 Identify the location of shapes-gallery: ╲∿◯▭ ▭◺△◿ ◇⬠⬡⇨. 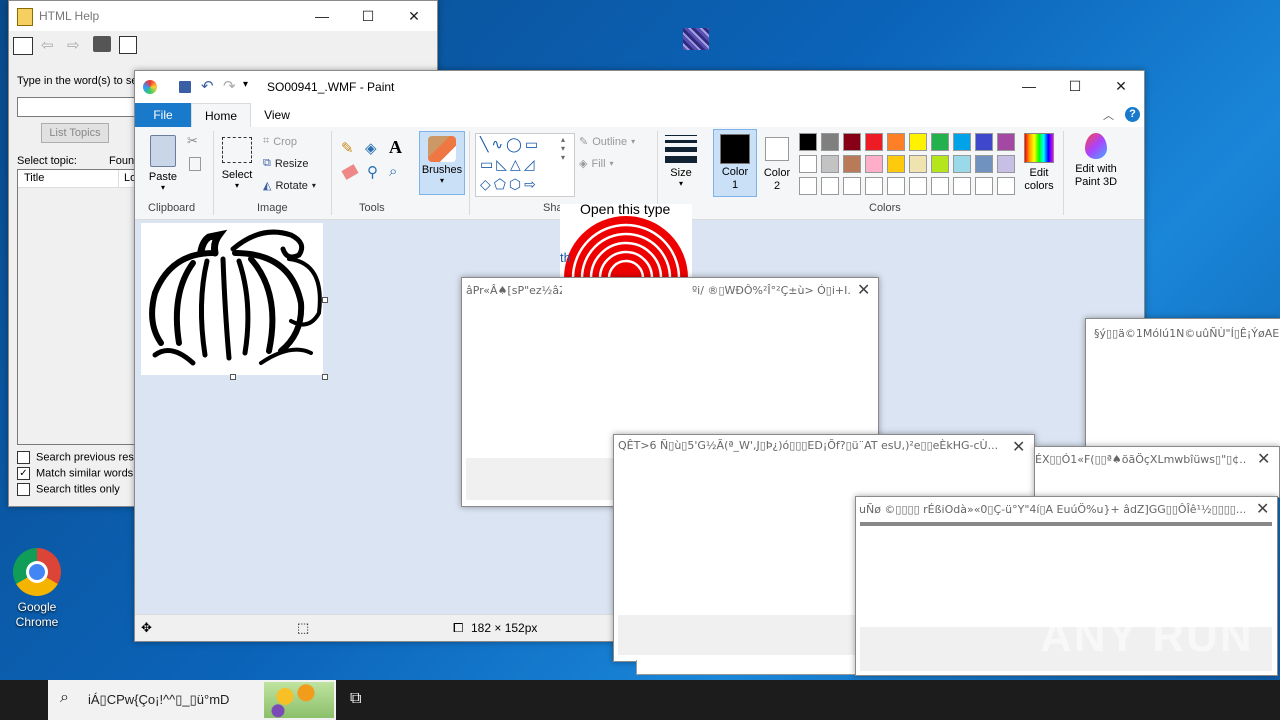
(525, 165).